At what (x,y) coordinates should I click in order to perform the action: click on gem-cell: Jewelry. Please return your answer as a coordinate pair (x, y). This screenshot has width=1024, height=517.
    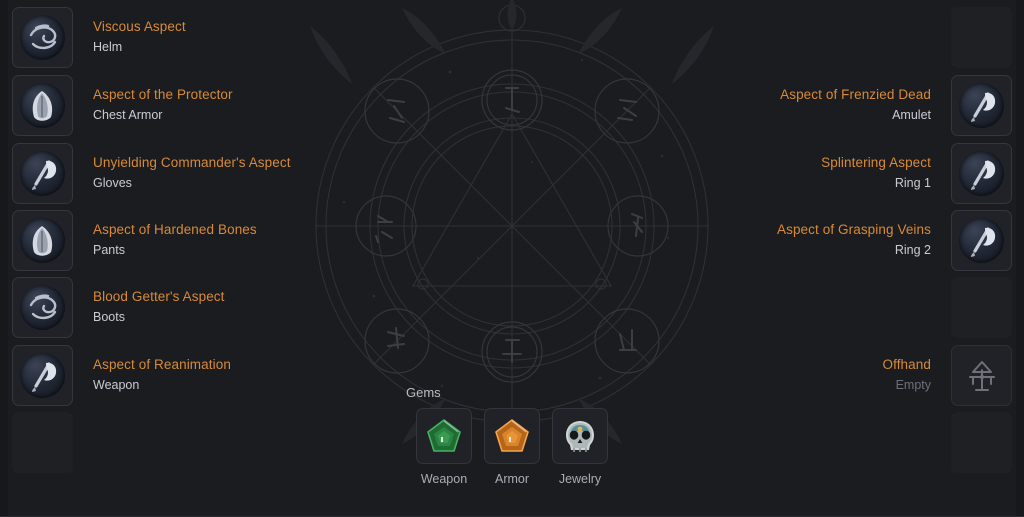
    Looking at the image, I should click on (580, 447).